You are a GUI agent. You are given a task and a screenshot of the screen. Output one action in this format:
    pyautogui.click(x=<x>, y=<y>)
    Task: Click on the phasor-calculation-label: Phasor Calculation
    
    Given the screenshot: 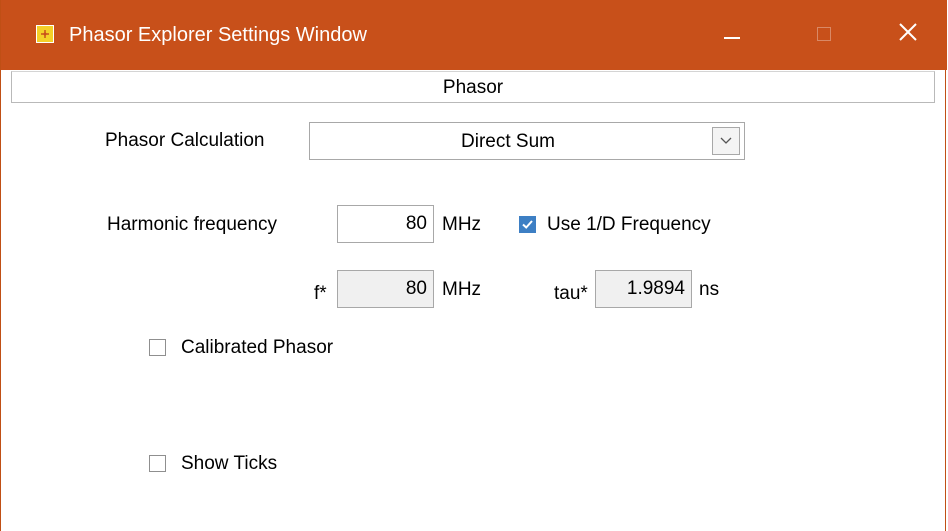 What is the action you would take?
    pyautogui.click(x=185, y=140)
    